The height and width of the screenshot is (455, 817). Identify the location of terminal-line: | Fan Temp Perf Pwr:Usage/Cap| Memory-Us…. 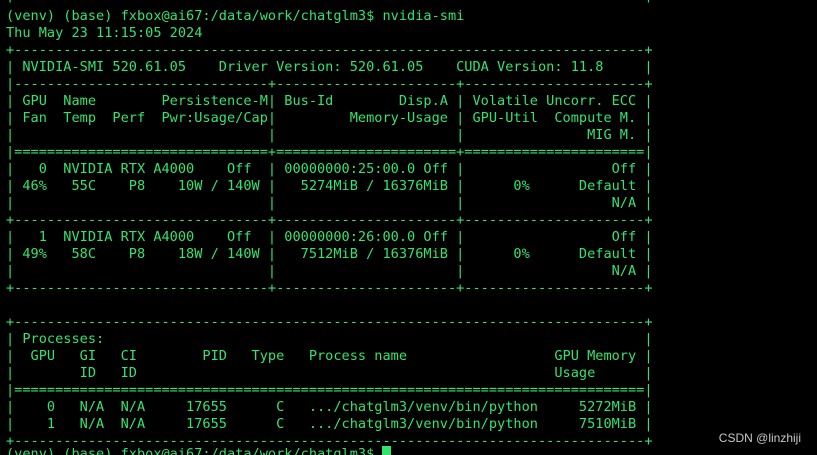
(329, 118).